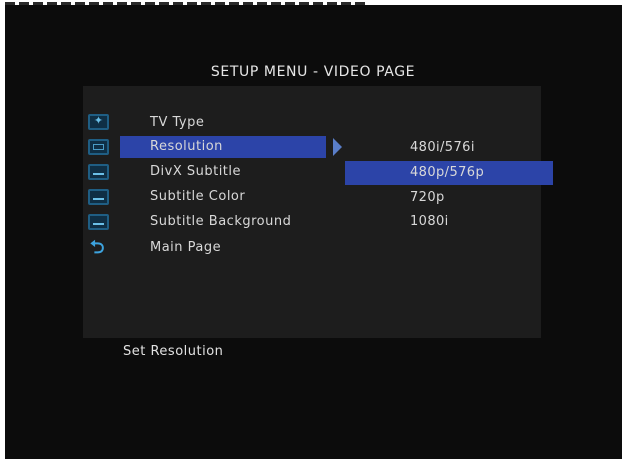  I want to click on option-720p: 720p, so click(427, 197).